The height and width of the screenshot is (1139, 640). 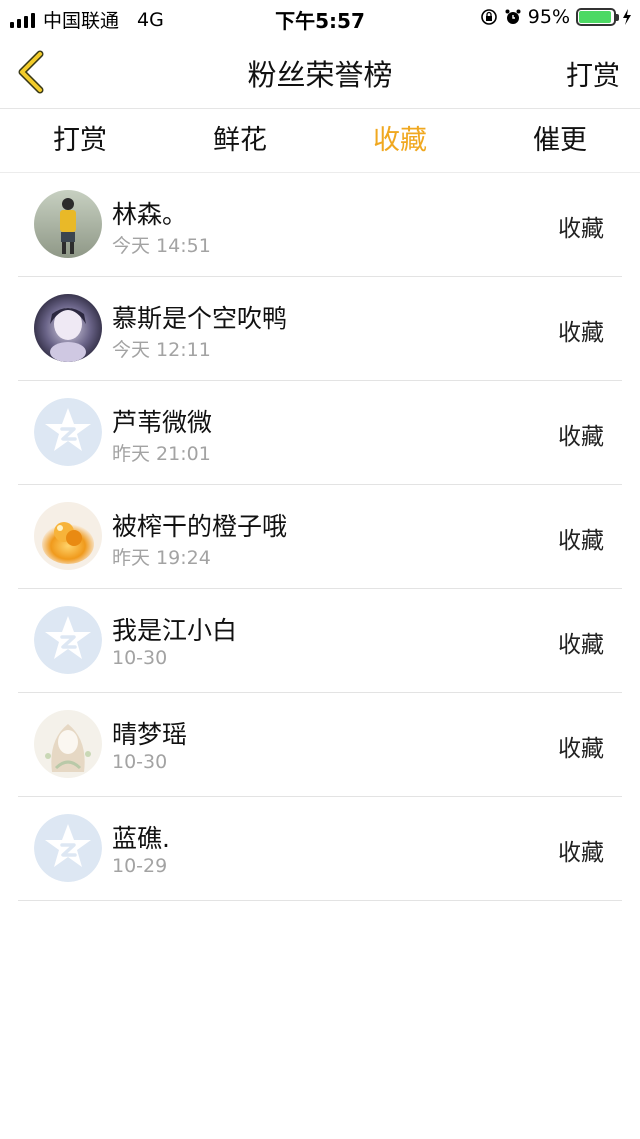 What do you see at coordinates (162, 422) in the screenshot?
I see `fan-name: 芦苇微微` at bounding box center [162, 422].